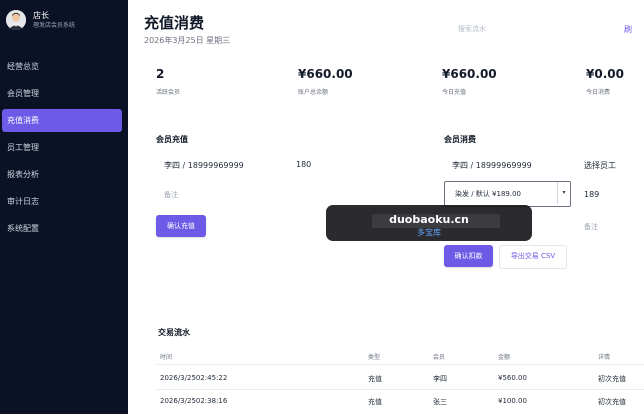  I want to click on stat-label: 活跃会员, so click(168, 92).